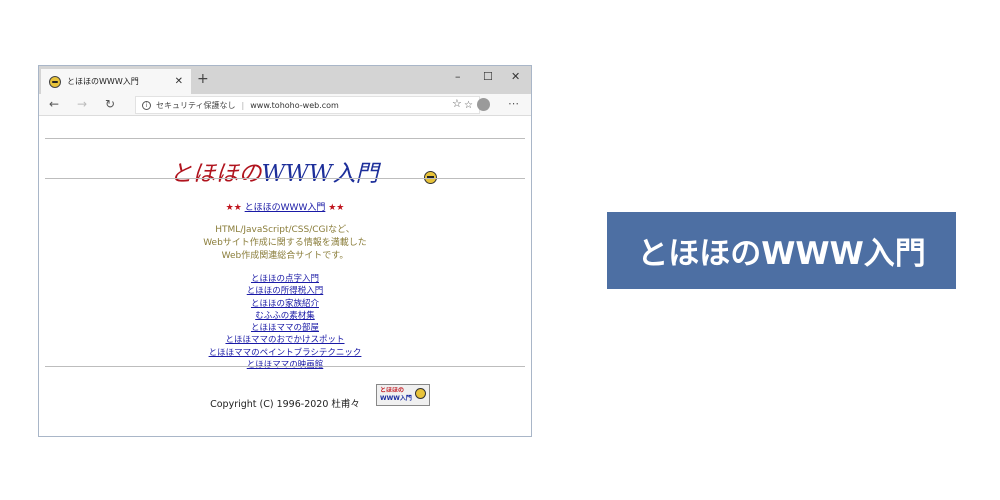  What do you see at coordinates (233, 208) in the screenshot?
I see `stars-left: ★★` at bounding box center [233, 208].